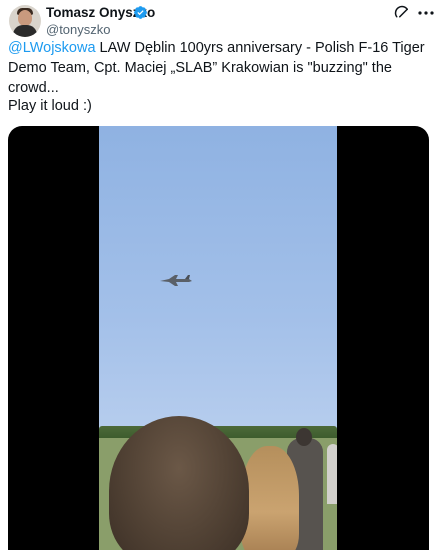  I want to click on avatar, so click(25, 21).